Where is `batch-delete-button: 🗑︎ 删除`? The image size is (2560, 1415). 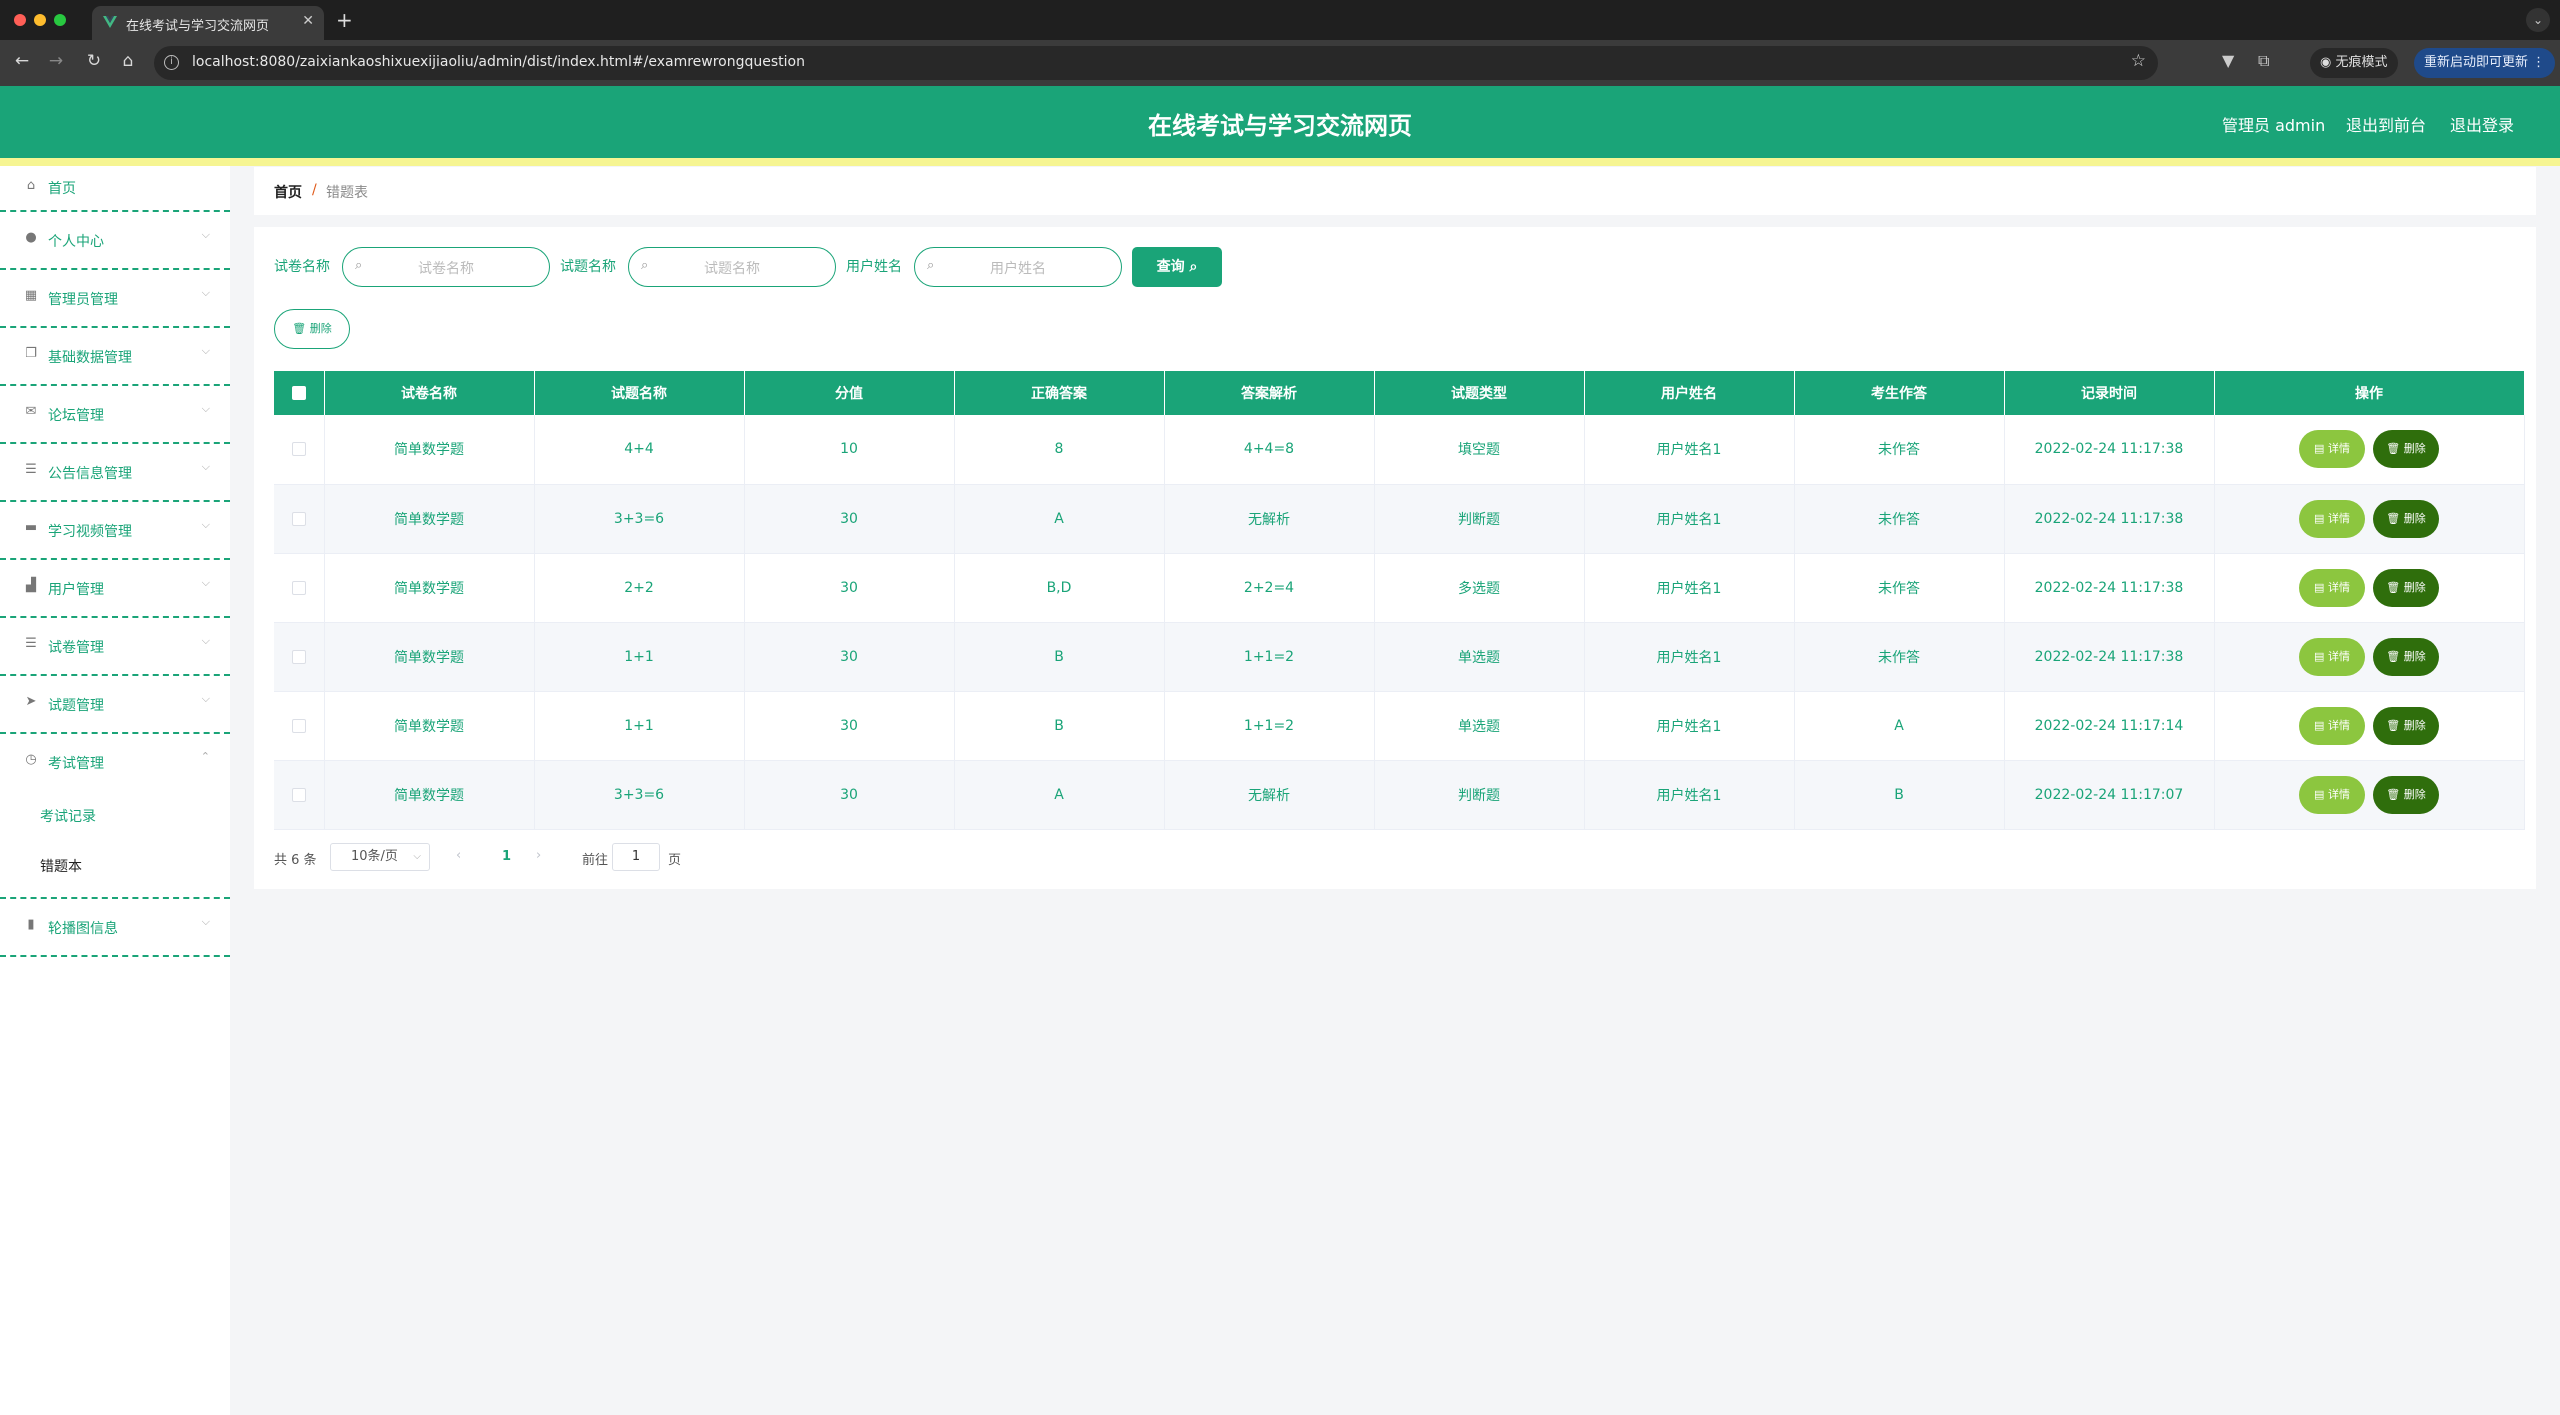
batch-delete-button: 🗑︎ 删除 is located at coordinates (312, 329).